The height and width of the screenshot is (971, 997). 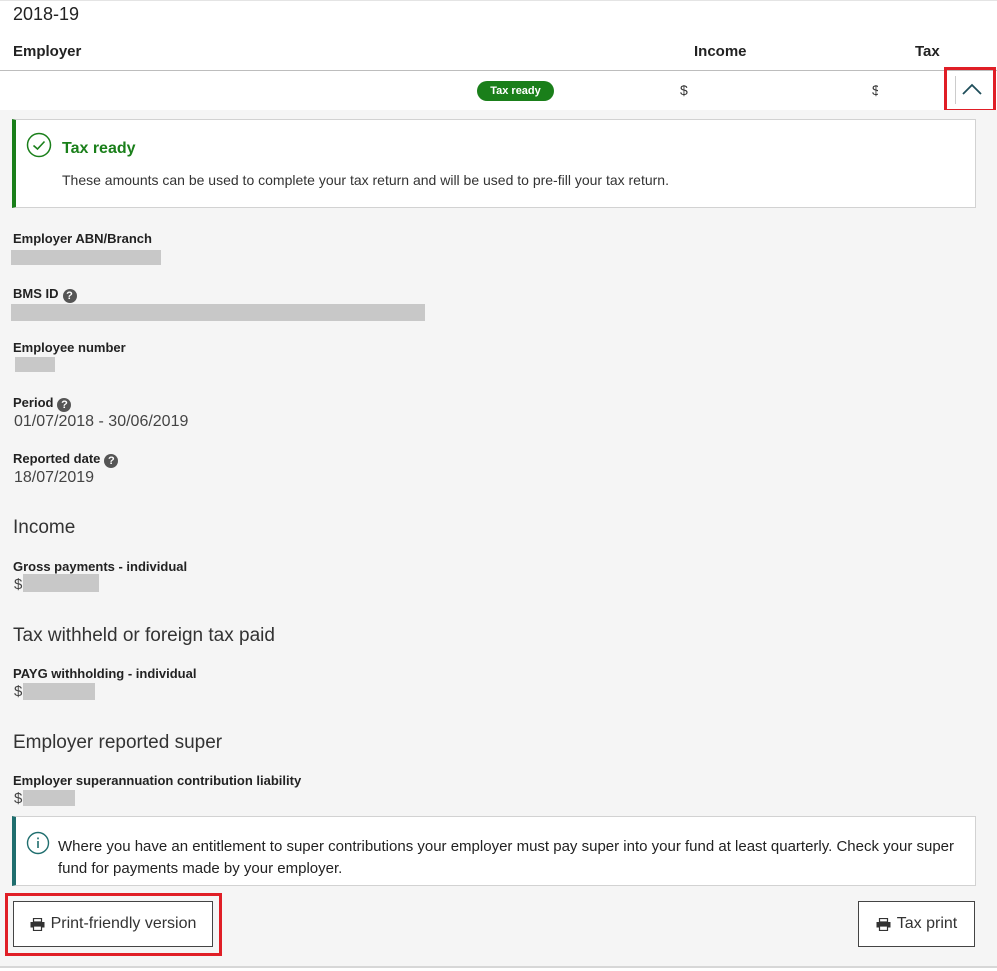 What do you see at coordinates (144, 635) in the screenshot?
I see `tax-withheld-heading: Tax withheld or foreign tax paid` at bounding box center [144, 635].